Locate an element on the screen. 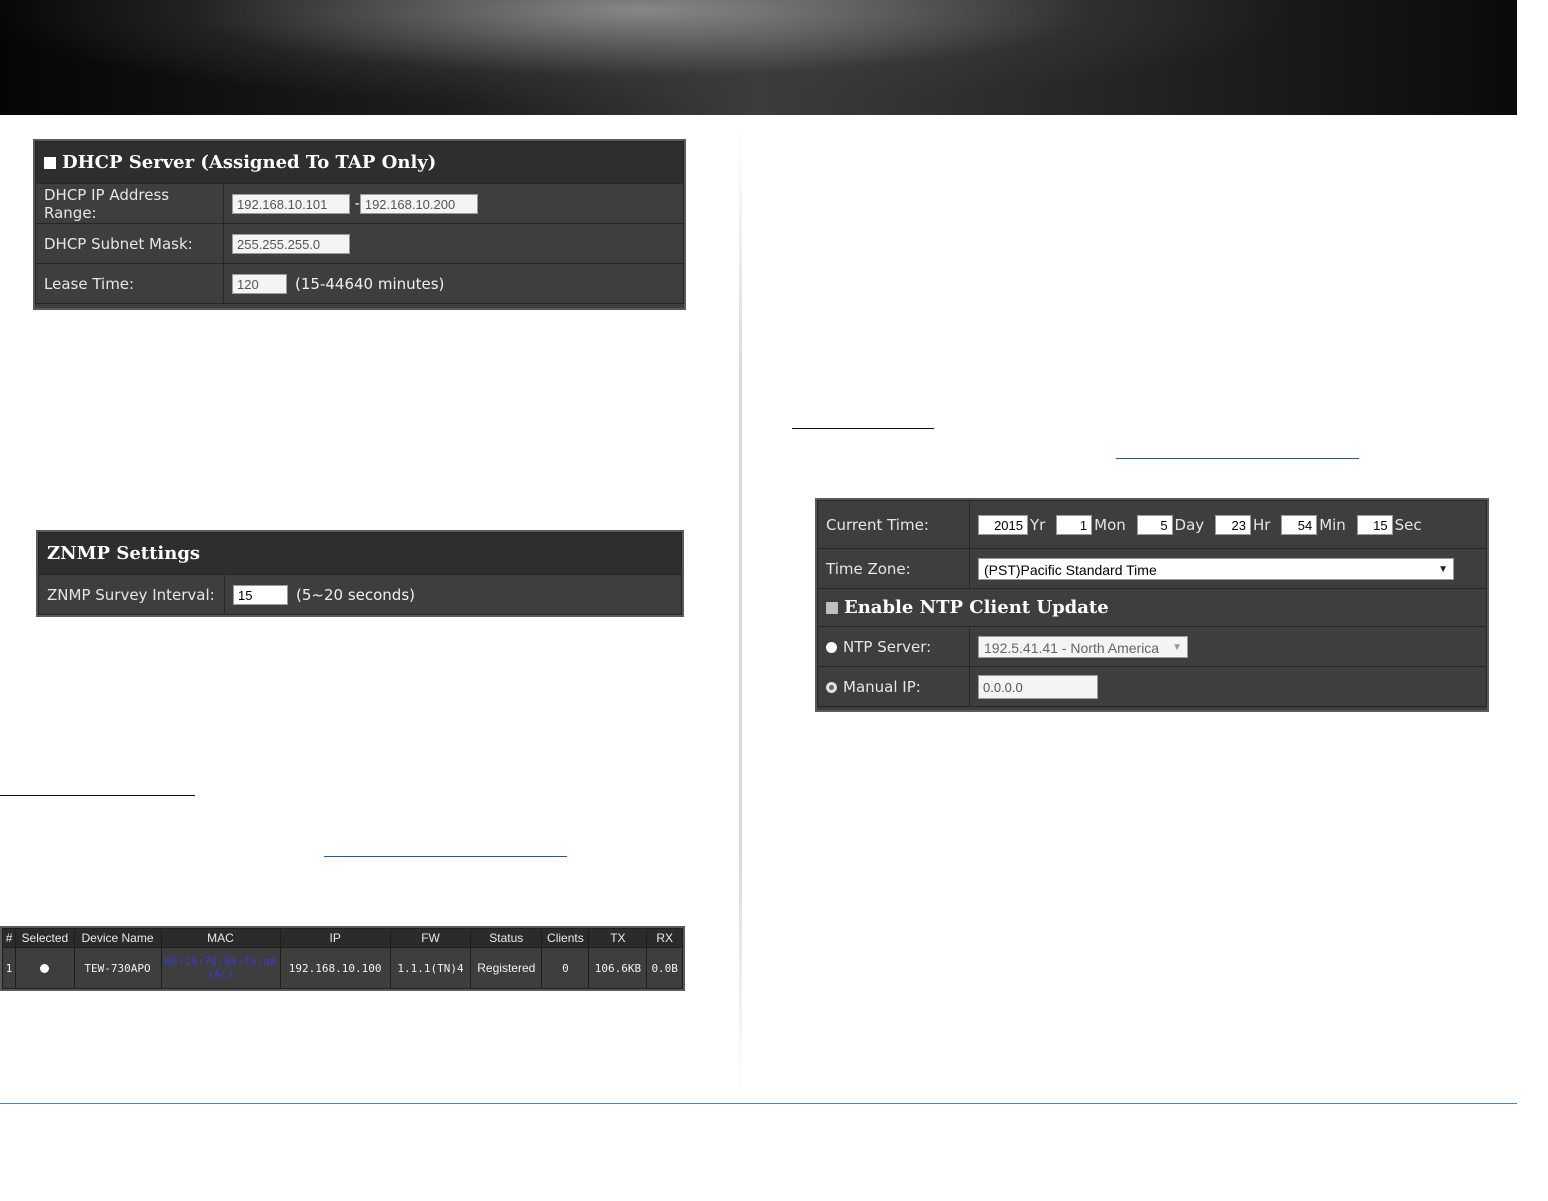  dhcp-mask-input: 255.255.255.0 is located at coordinates (291, 243).